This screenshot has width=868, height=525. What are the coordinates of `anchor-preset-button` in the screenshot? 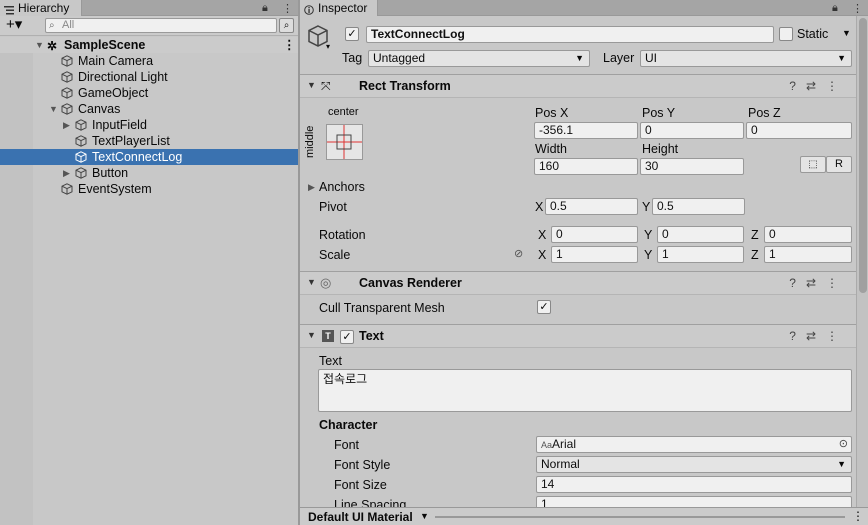 It's located at (344, 142).